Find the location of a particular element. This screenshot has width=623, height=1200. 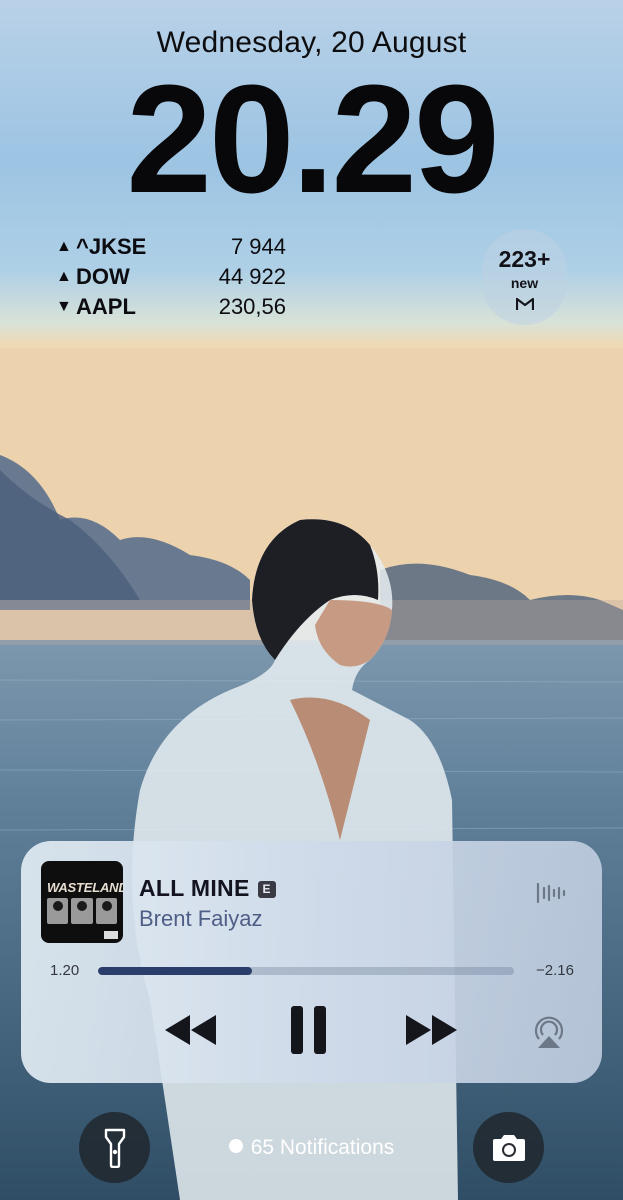

rewind-icon is located at coordinates (190, 1030).